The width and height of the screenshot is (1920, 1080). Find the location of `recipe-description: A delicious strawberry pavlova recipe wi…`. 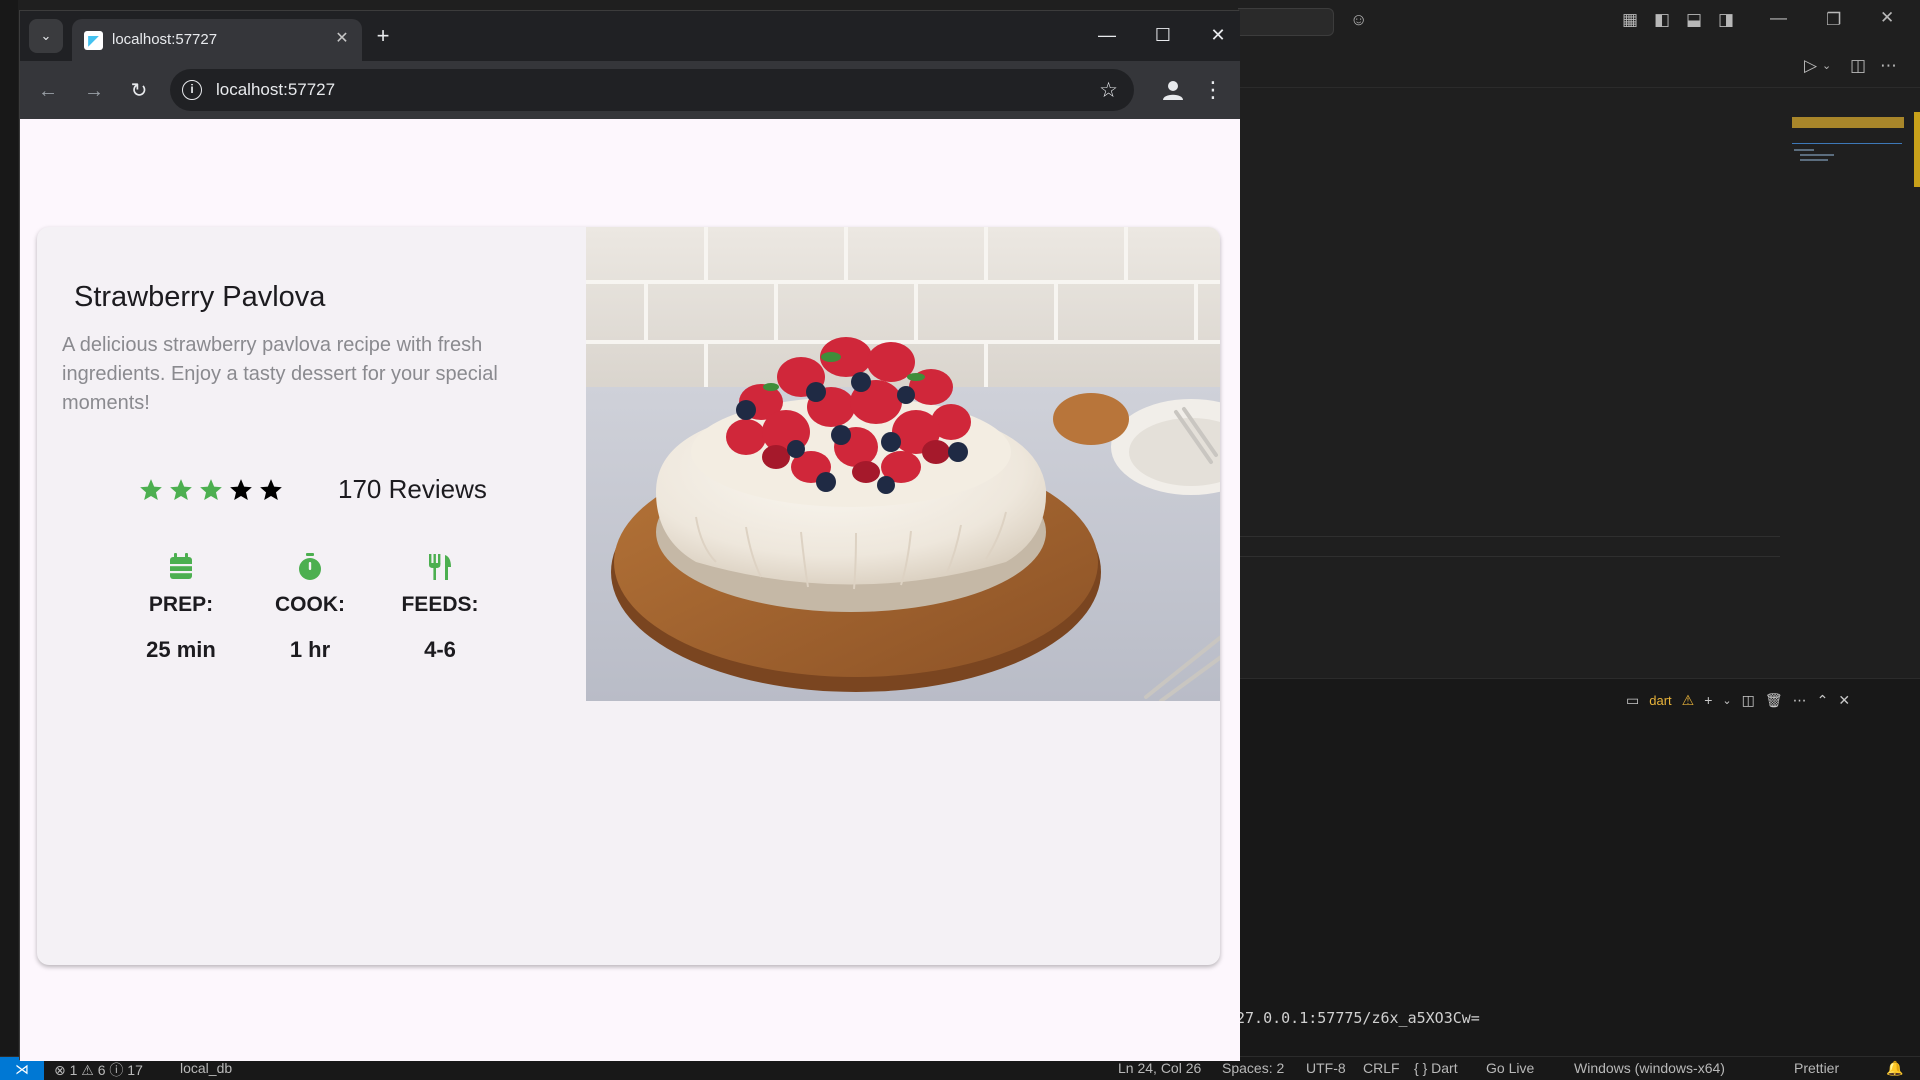

recipe-description: A delicious strawberry pavlova recipe wi… is located at coordinates (280, 374).